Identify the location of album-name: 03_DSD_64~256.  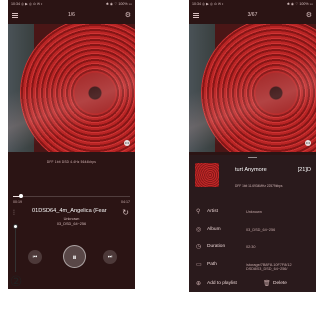
(71, 224).